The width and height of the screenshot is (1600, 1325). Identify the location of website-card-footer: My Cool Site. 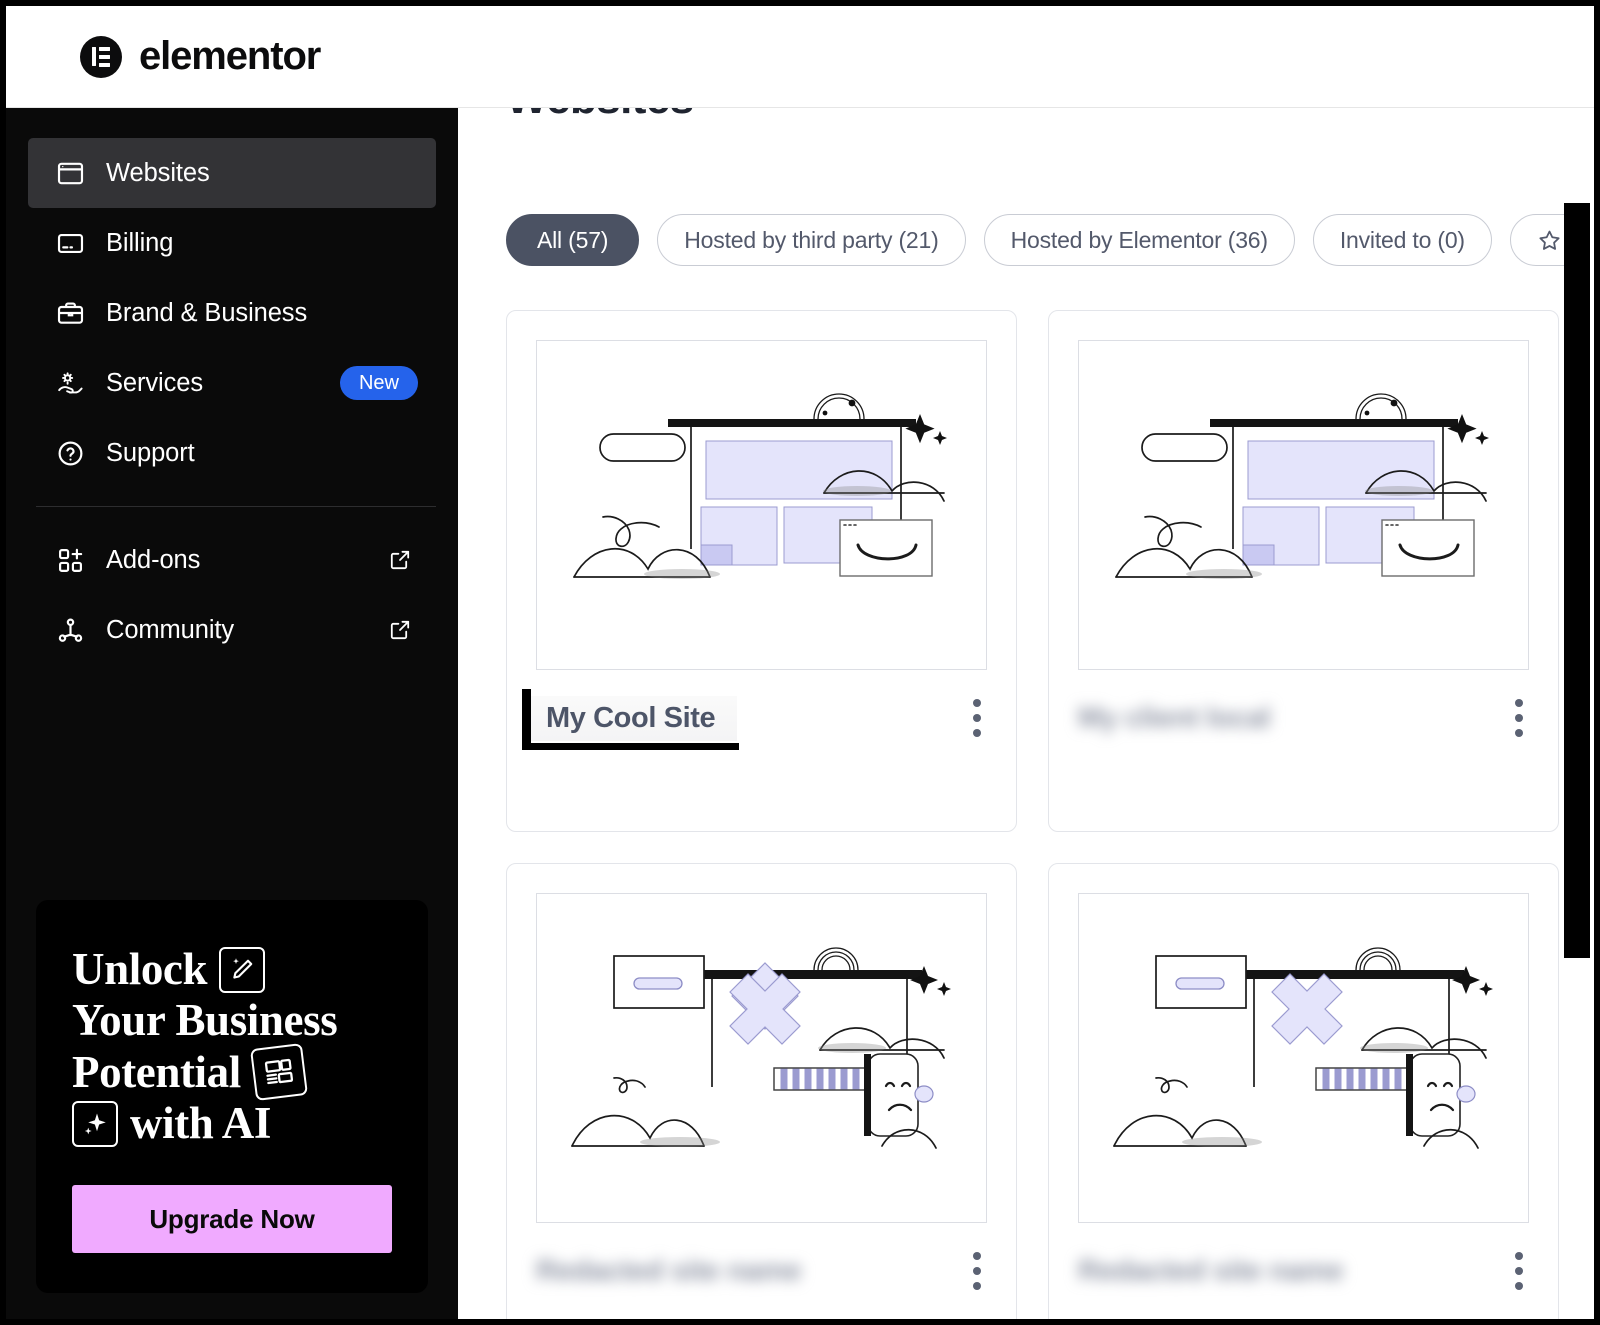
(754, 718).